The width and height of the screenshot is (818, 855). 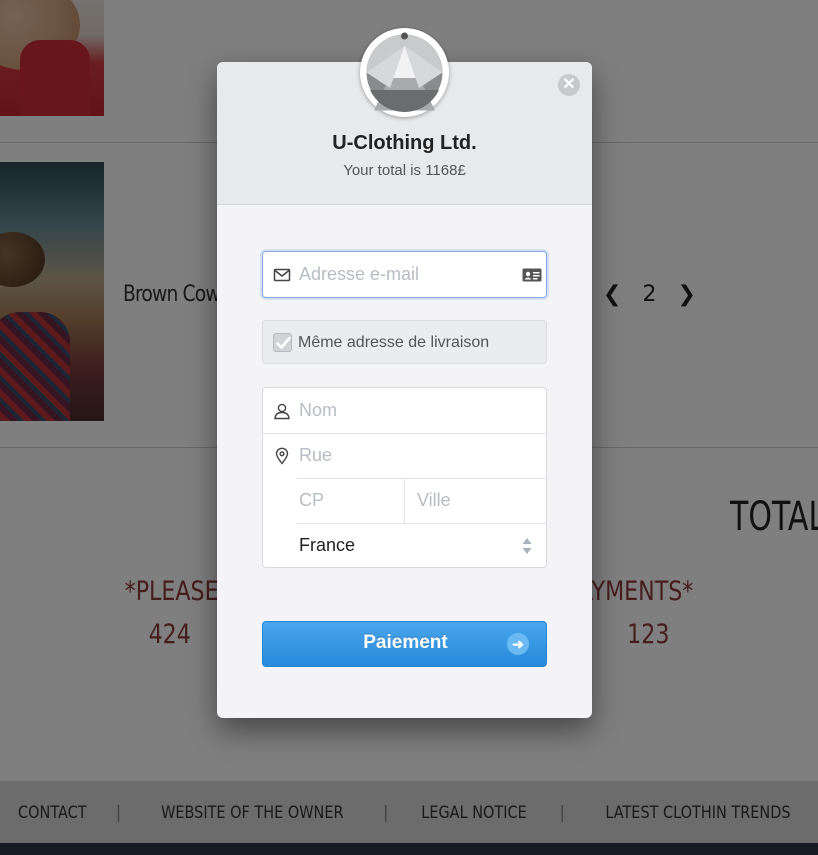 What do you see at coordinates (282, 456) in the screenshot?
I see `location-pin-icon` at bounding box center [282, 456].